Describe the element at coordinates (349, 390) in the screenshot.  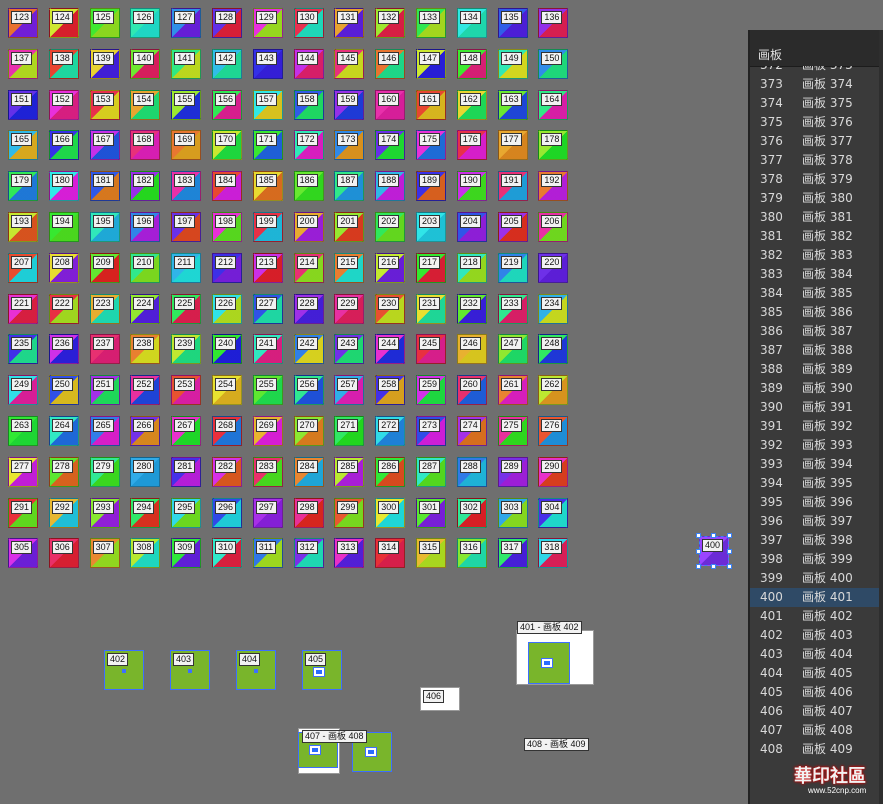
I see `artboard-tile: 257` at that location.